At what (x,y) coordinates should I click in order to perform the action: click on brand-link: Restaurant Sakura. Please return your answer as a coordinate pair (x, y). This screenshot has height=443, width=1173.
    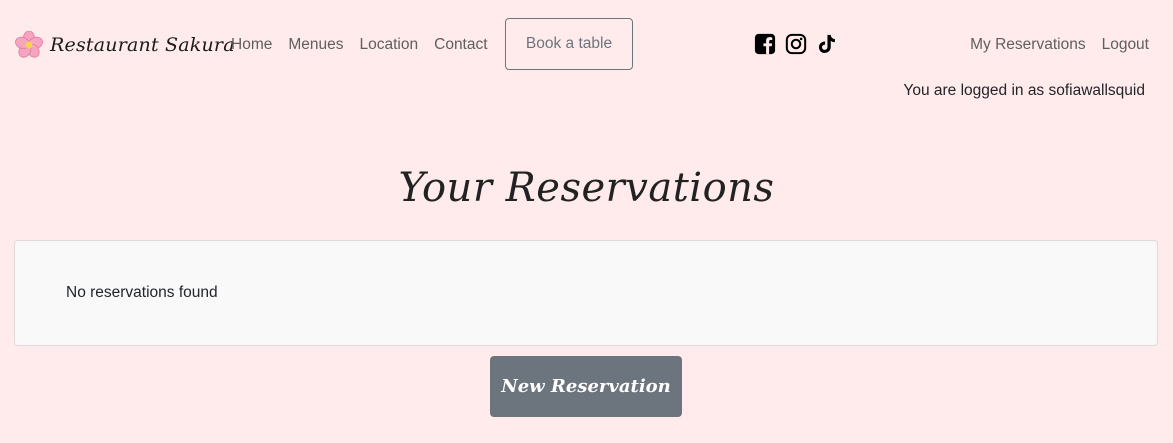
    Looking at the image, I should click on (124, 45).